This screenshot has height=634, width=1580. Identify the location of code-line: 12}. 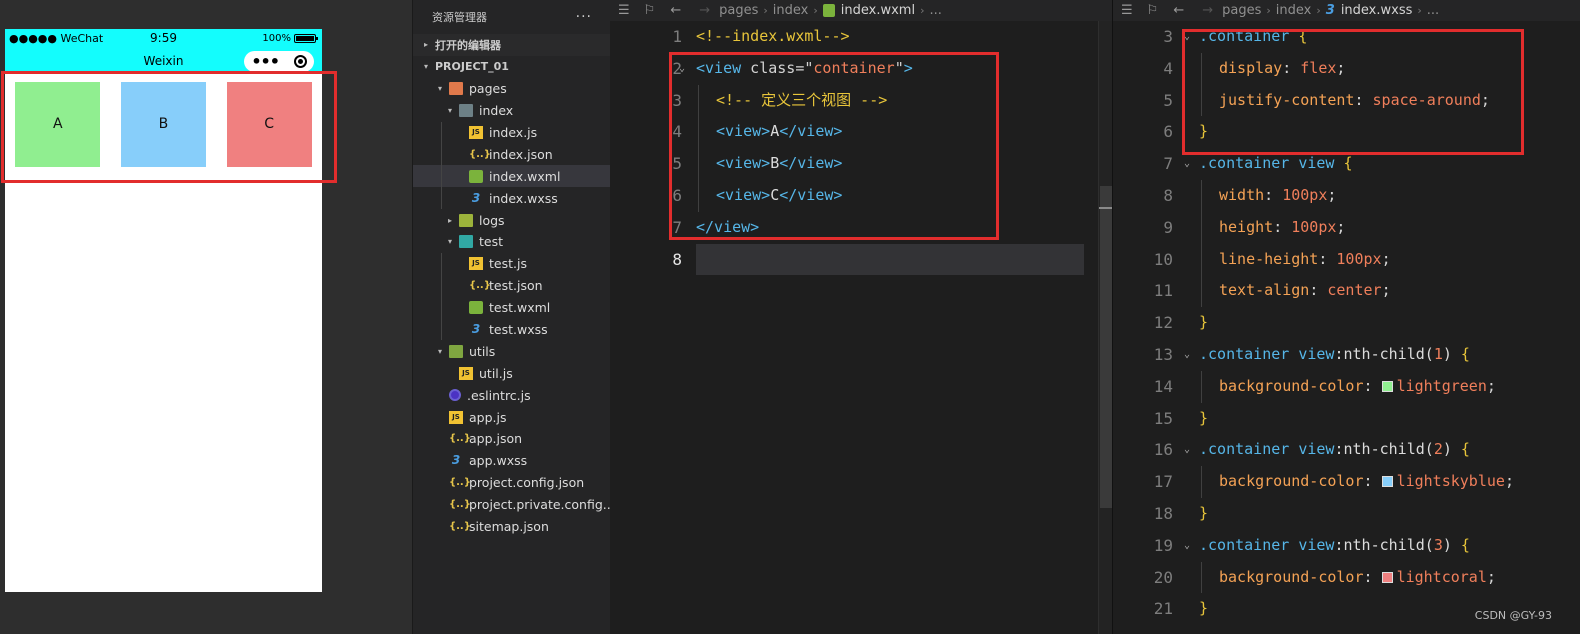
(1346, 323).